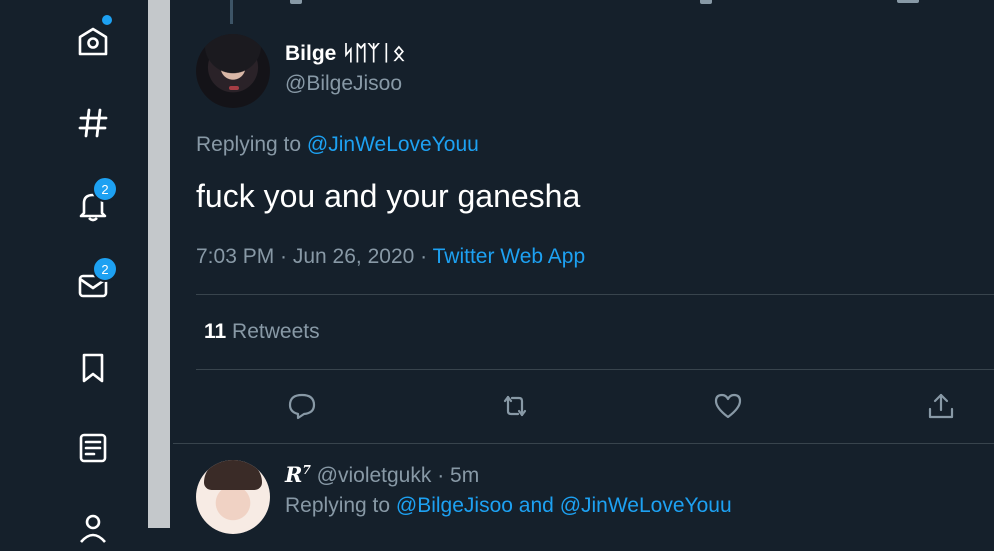 The image size is (994, 551). I want to click on share-button, so click(941, 406).